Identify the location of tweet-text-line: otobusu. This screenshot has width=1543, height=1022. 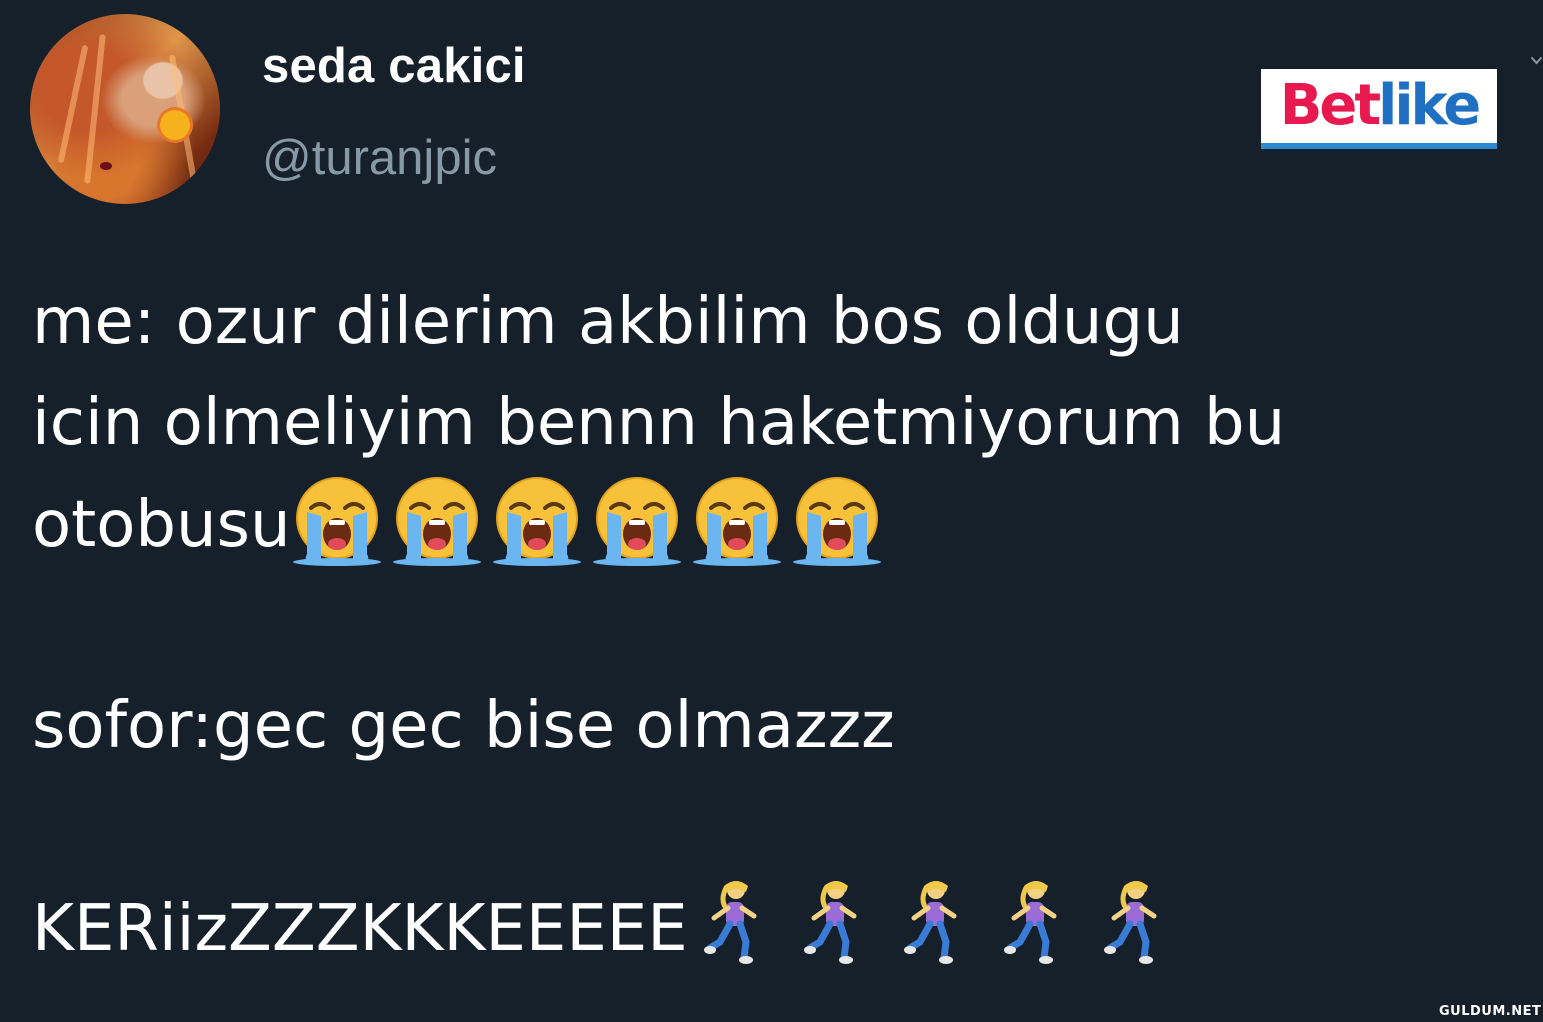
(161, 525).